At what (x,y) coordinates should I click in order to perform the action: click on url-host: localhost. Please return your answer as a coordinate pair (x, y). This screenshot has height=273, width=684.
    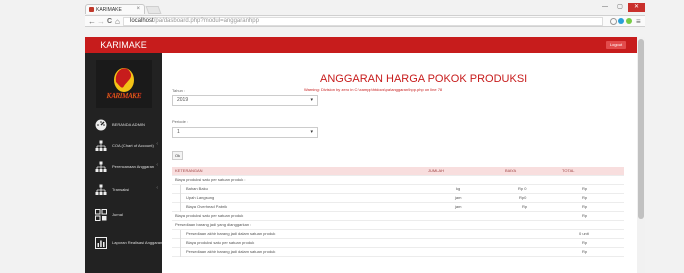
    Looking at the image, I should click on (142, 21).